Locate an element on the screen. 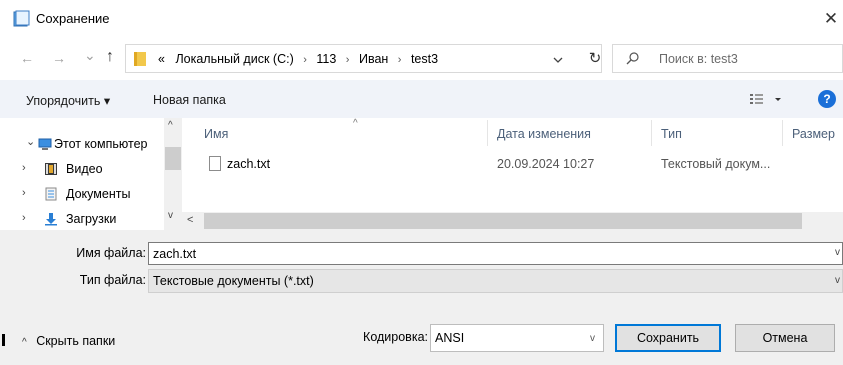 The width and height of the screenshot is (843, 365). hide-folders-label: Скрыть папки is located at coordinates (76, 341).